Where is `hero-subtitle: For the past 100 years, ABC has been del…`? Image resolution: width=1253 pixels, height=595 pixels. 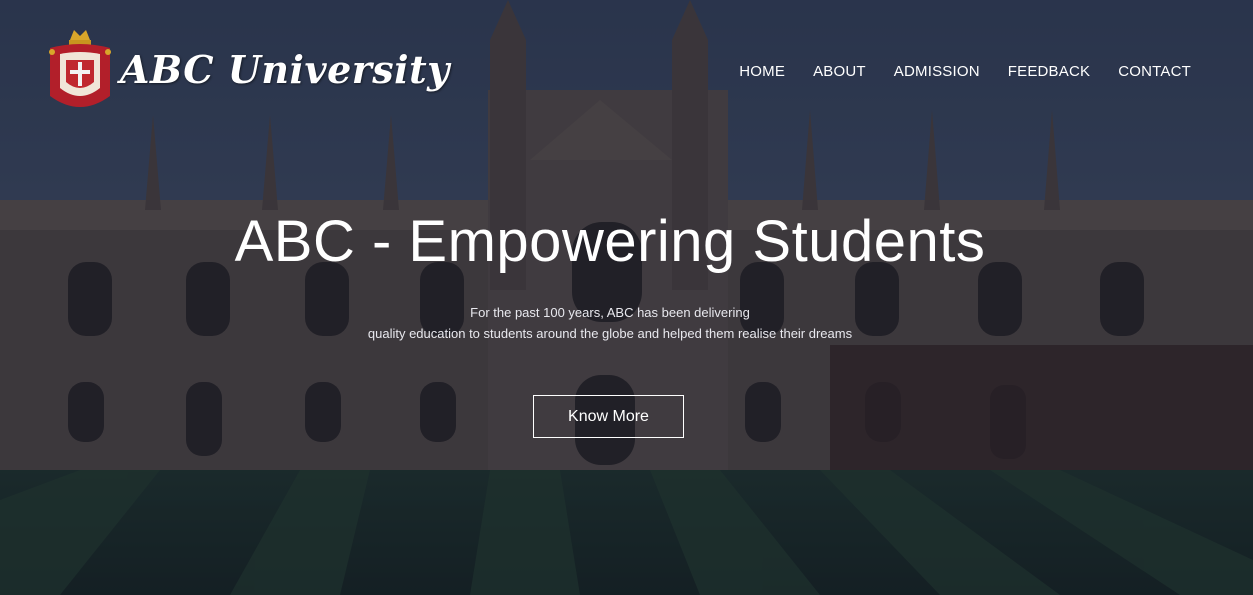 hero-subtitle: For the past 100 years, ABC has been del… is located at coordinates (610, 323).